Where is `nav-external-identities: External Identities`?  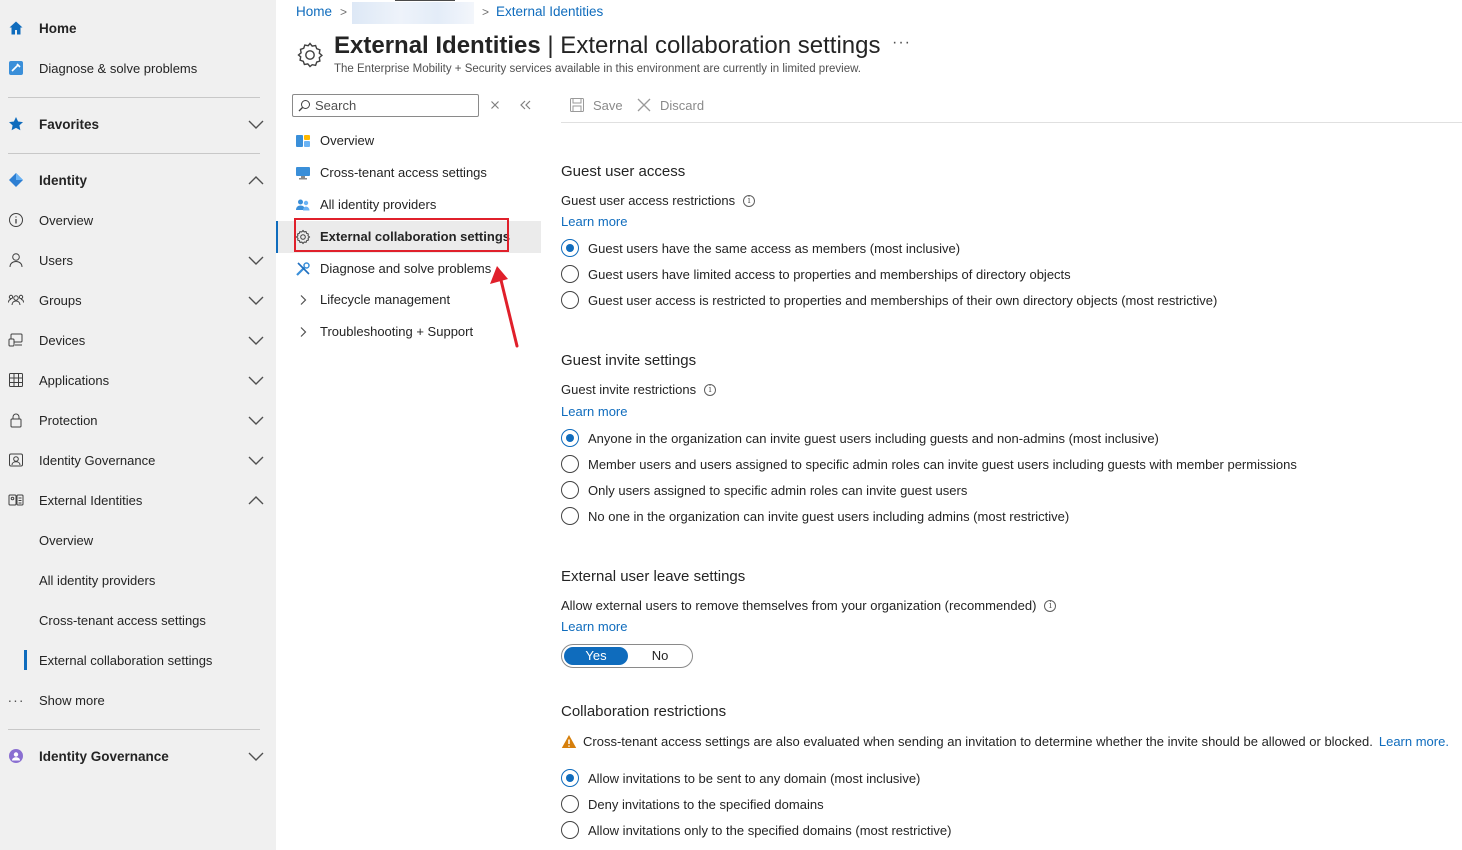 nav-external-identities: External Identities is located at coordinates (138, 500).